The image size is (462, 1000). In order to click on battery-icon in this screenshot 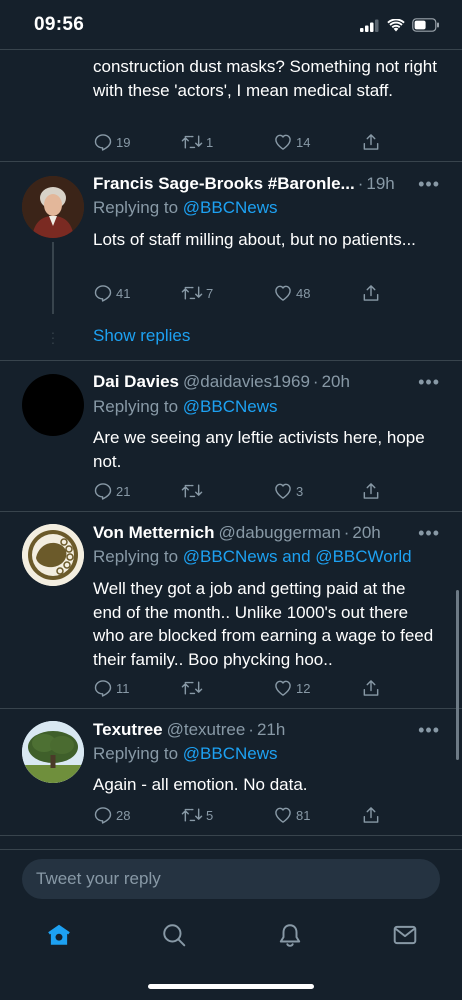, I will do `click(425, 25)`.